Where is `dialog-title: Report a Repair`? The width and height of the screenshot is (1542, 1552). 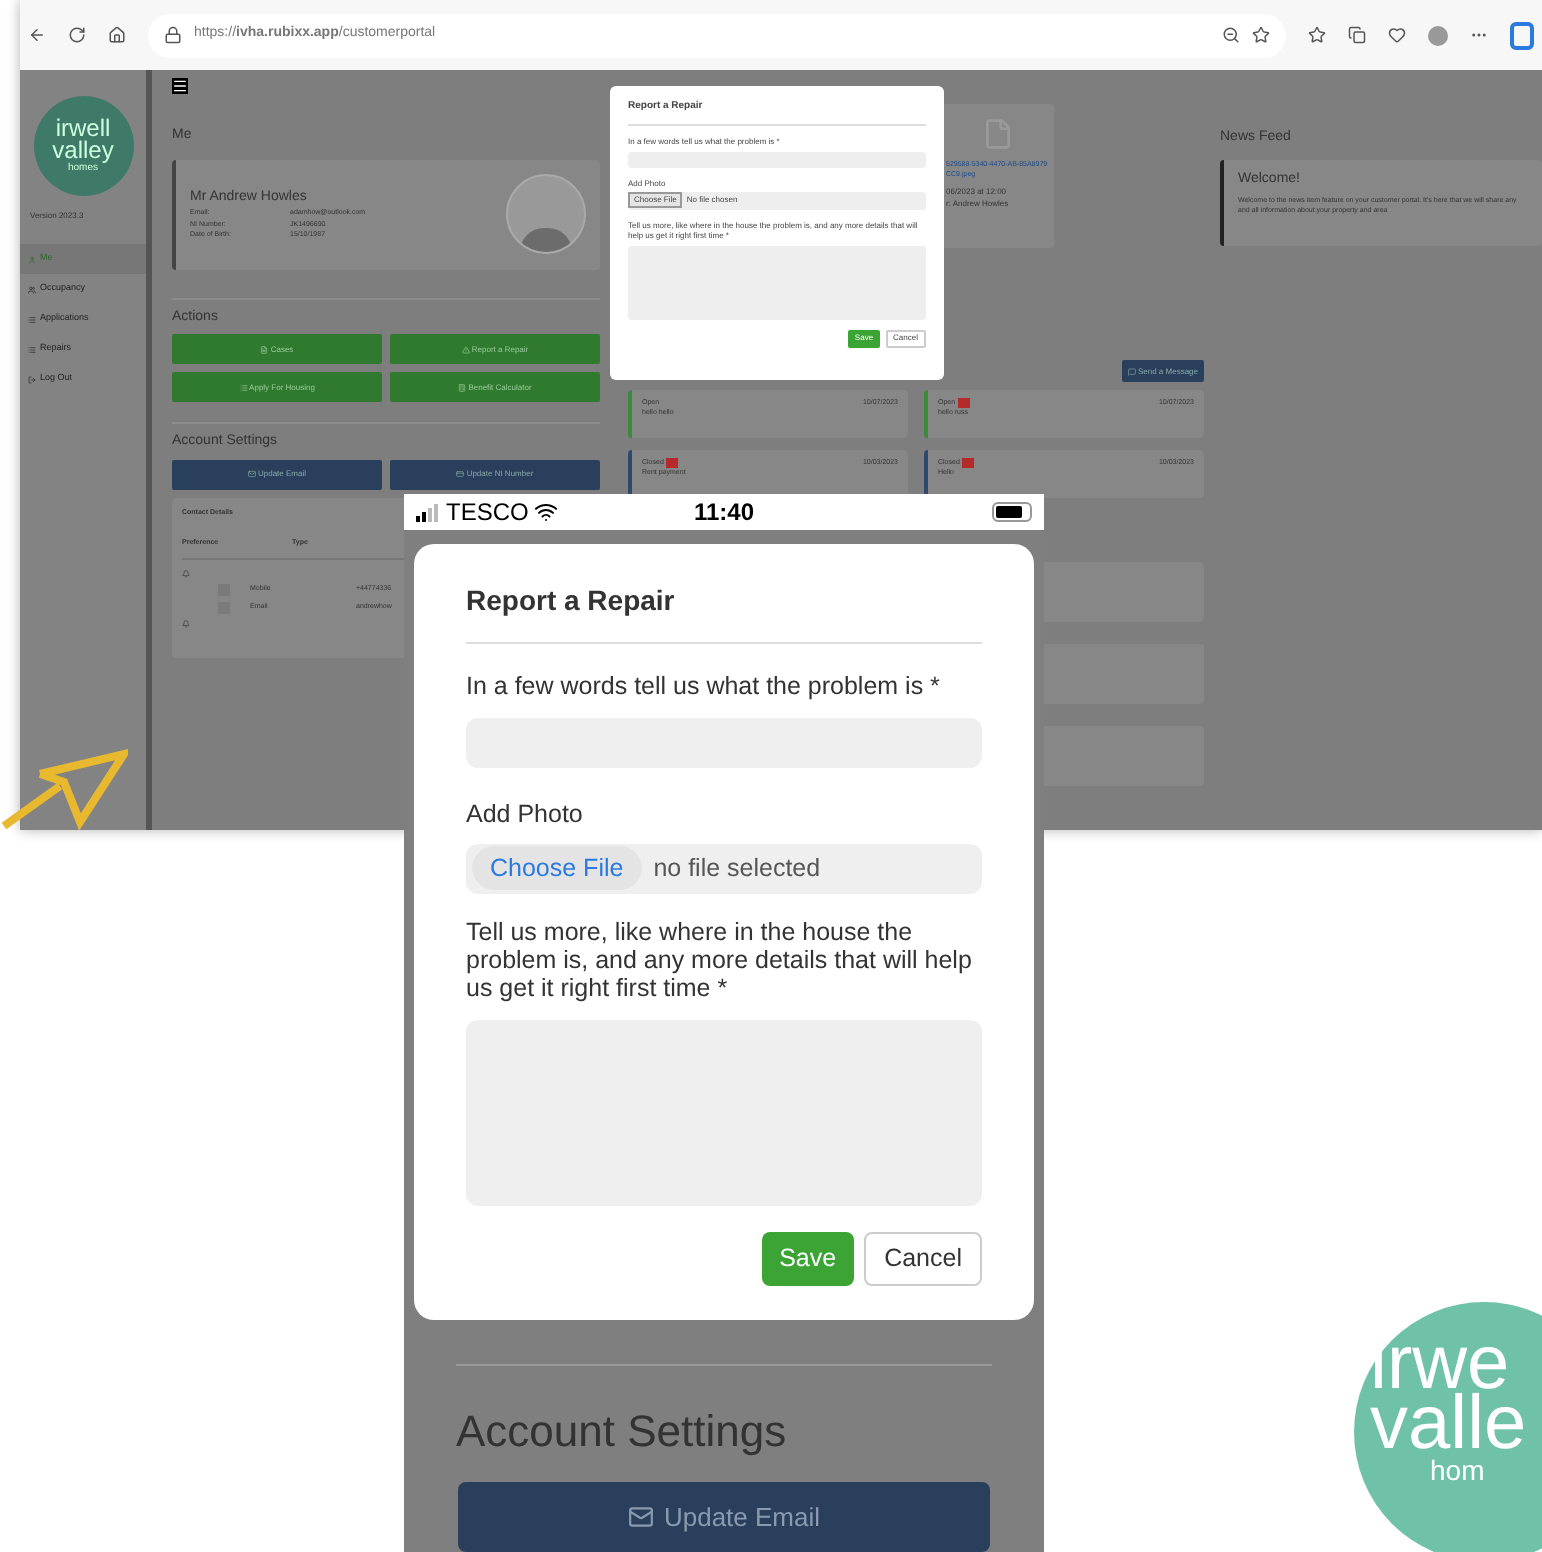 dialog-title: Report a Repair is located at coordinates (724, 612).